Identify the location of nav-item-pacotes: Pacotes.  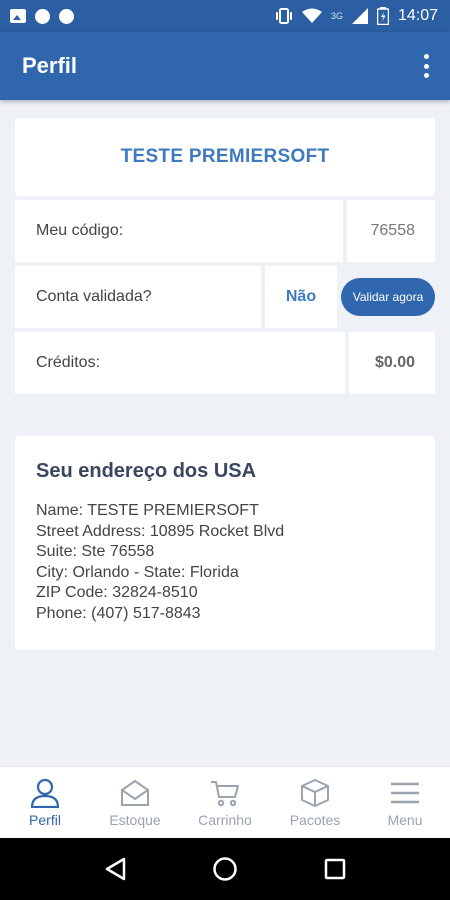
(315, 802).